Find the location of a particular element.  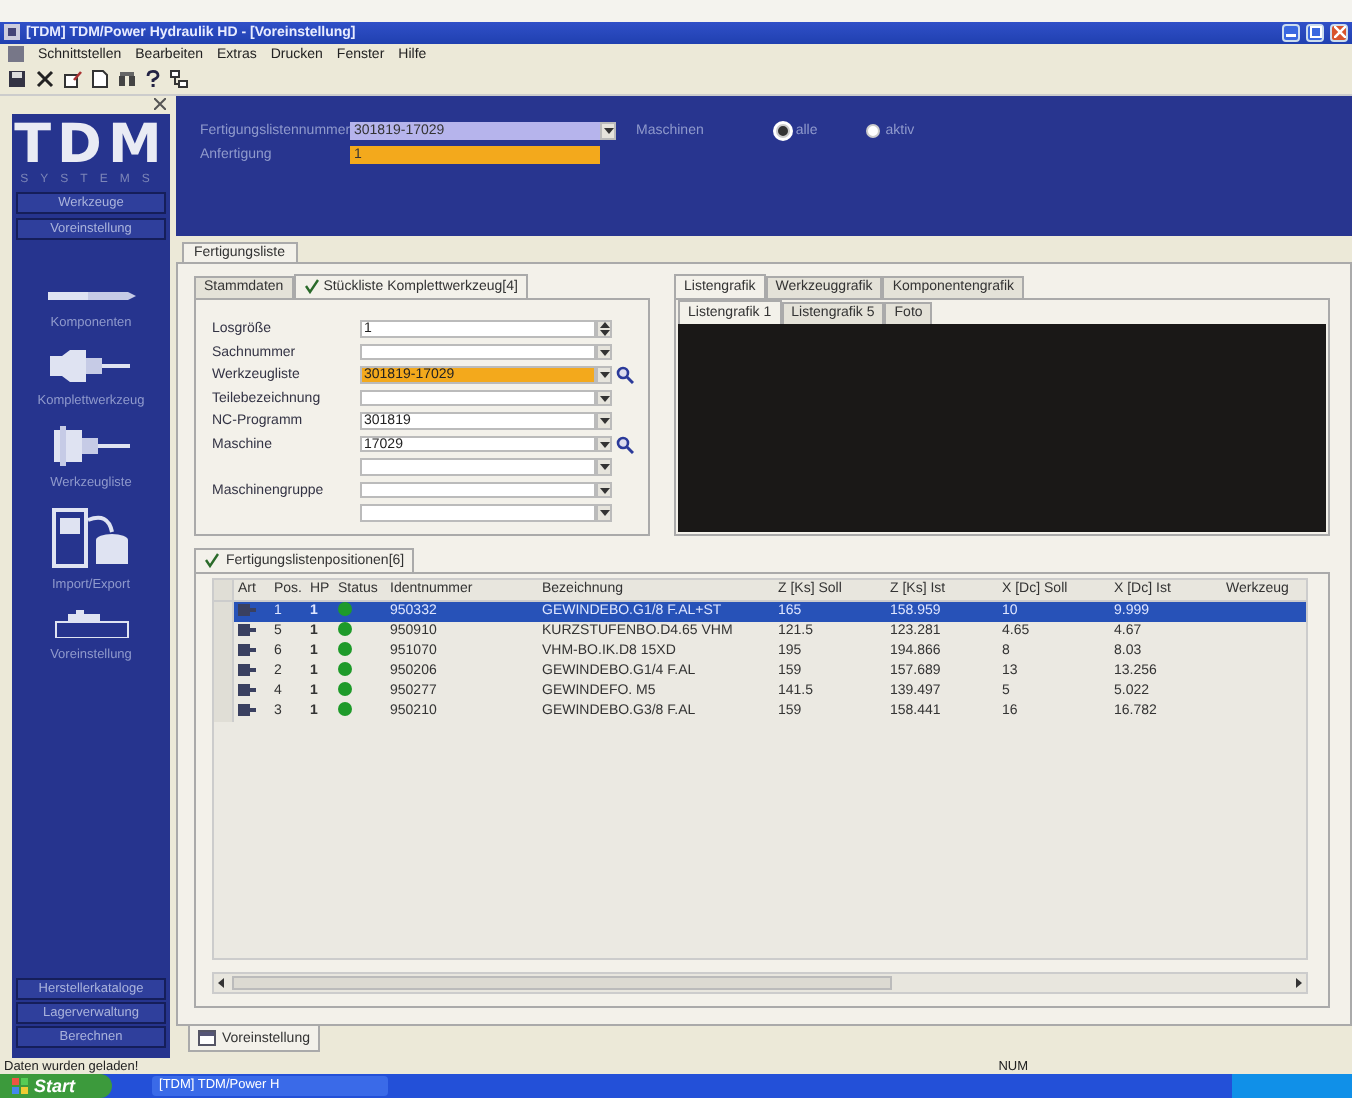

spinner-icon is located at coordinates (604, 329).